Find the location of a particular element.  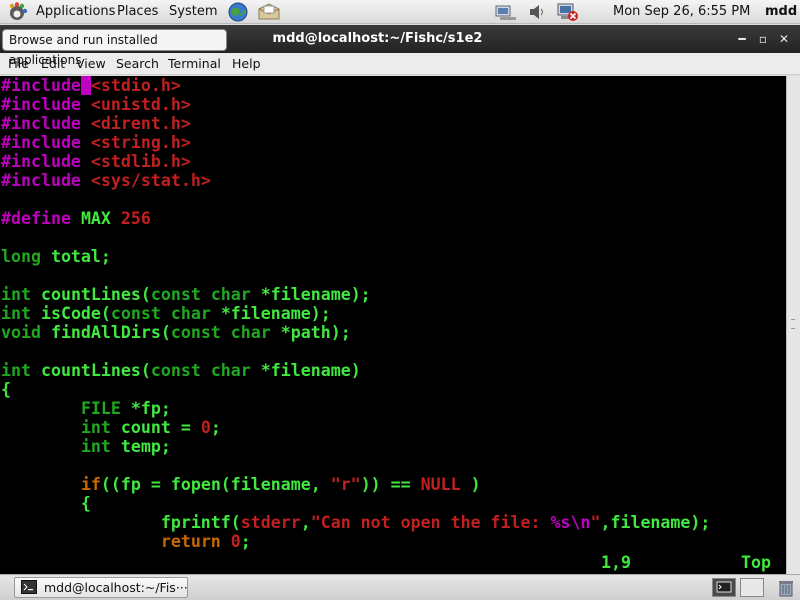

maximize-button: ▫ is located at coordinates (763, 39).